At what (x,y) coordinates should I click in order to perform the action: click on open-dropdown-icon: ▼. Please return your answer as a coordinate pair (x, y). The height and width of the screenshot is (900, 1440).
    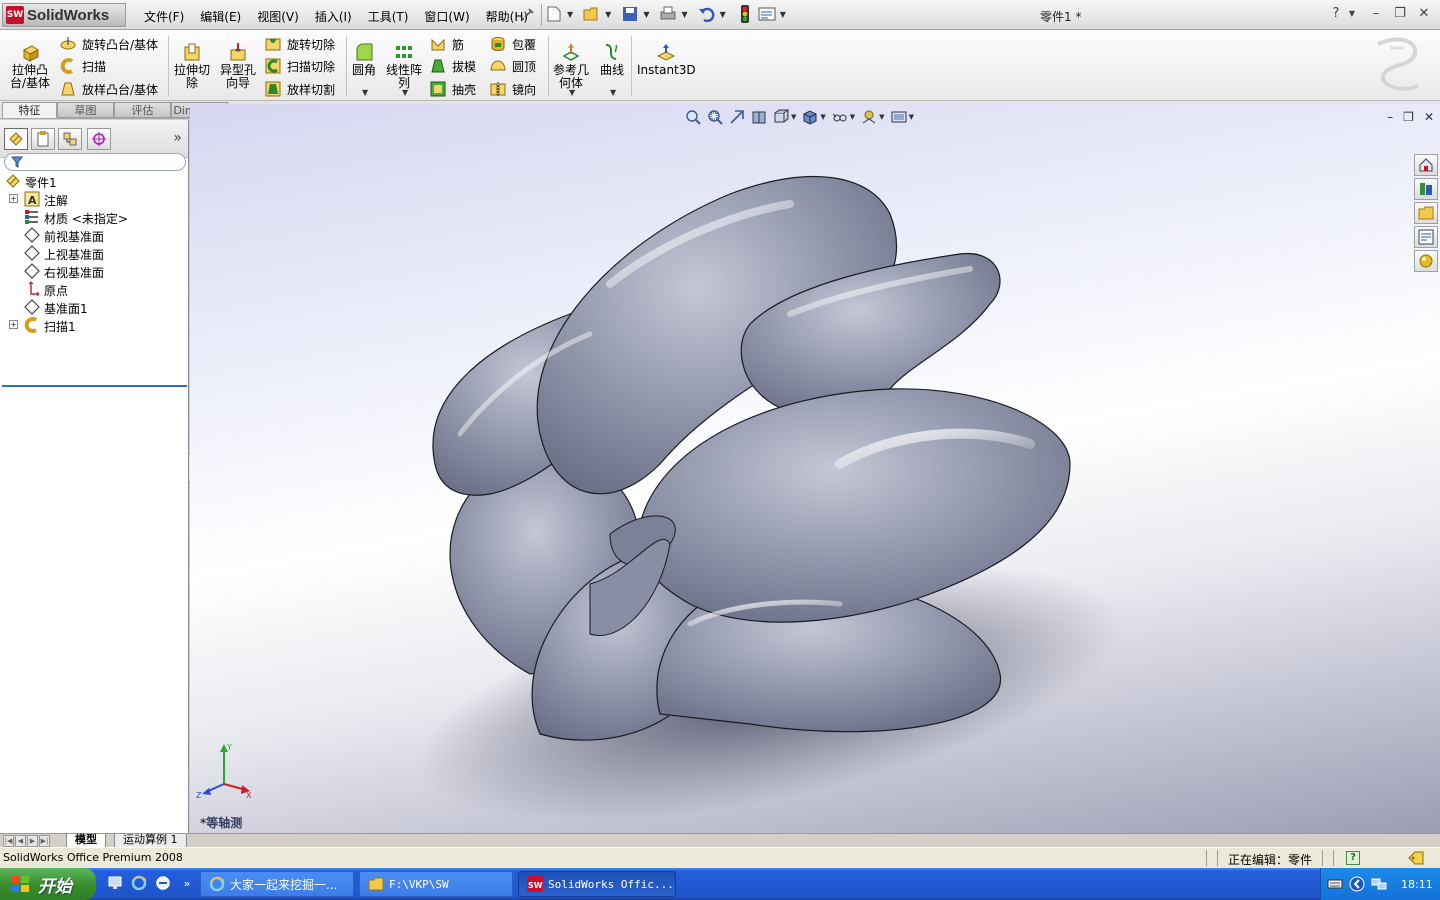
    Looking at the image, I should click on (608, 14).